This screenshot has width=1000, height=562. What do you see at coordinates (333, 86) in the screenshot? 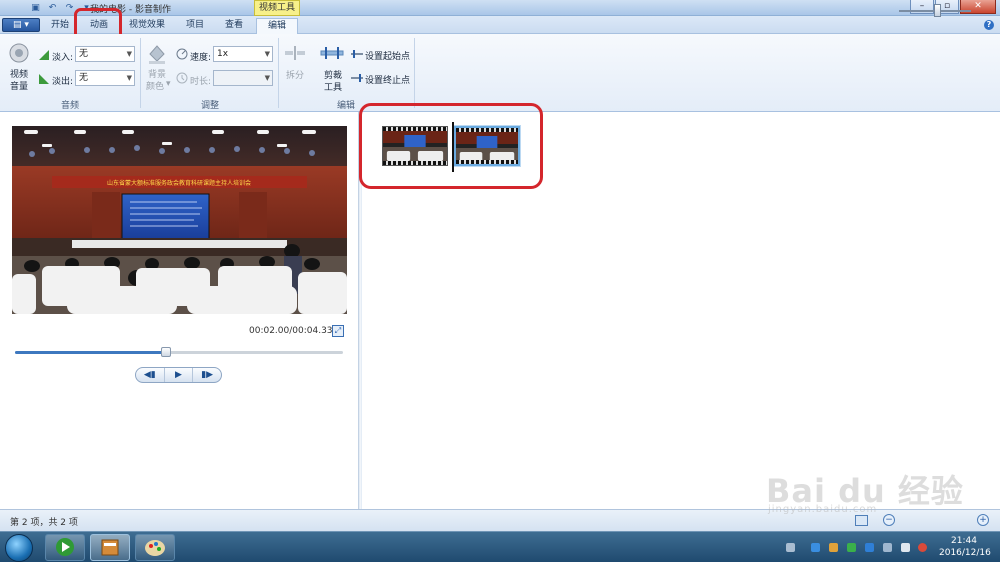
I see `trim-tool-label-2: 工具` at bounding box center [333, 86].